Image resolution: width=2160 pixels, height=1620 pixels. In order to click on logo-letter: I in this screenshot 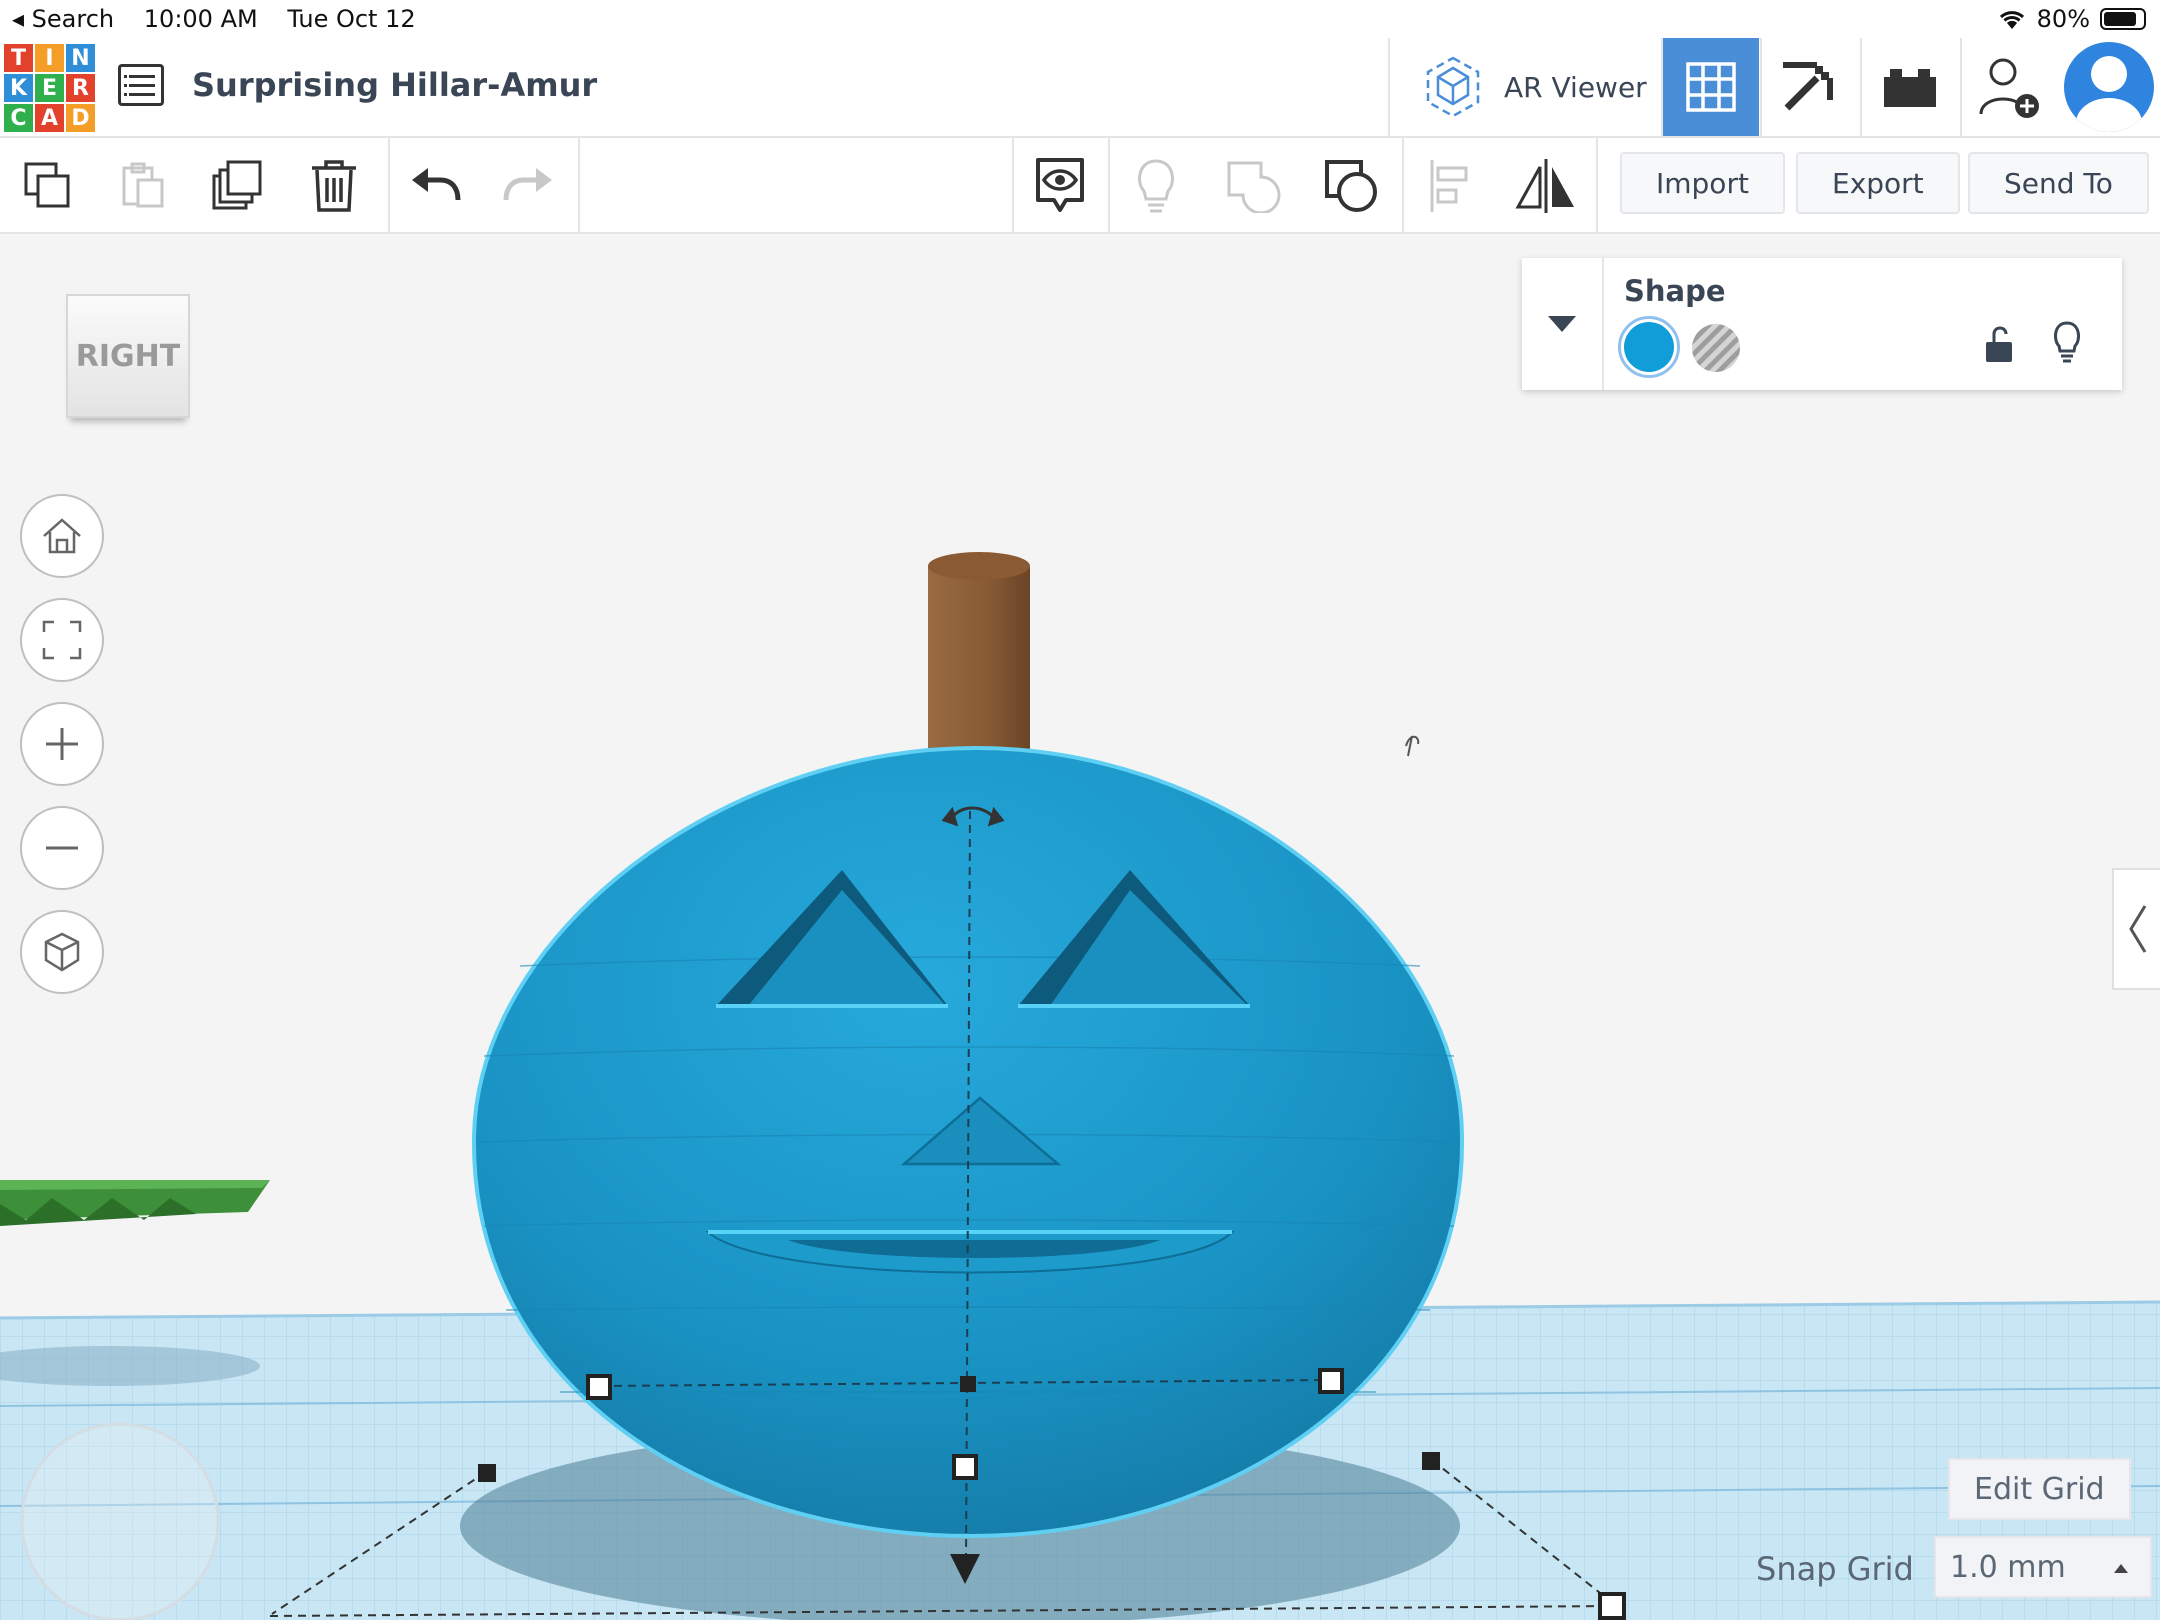, I will do `click(49, 58)`.